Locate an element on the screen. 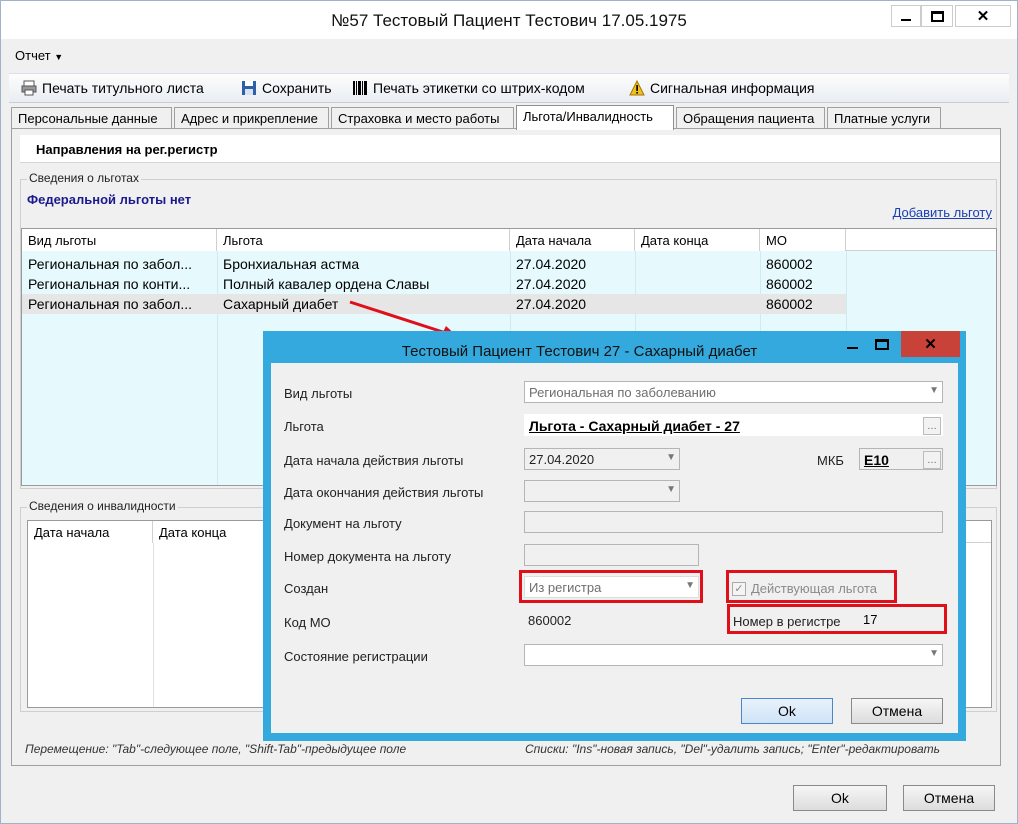  highlight-reg-number is located at coordinates (837, 619).